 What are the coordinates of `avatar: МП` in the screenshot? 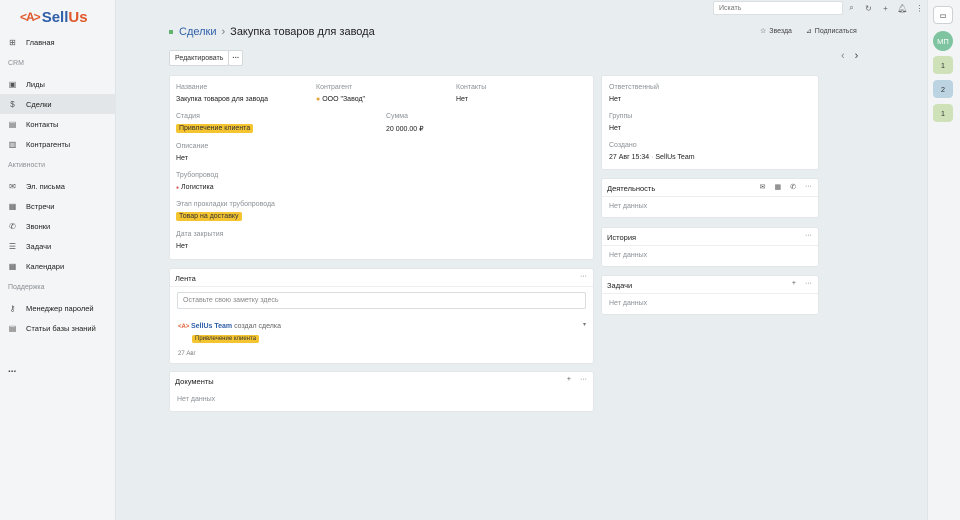 It's located at (943, 41).